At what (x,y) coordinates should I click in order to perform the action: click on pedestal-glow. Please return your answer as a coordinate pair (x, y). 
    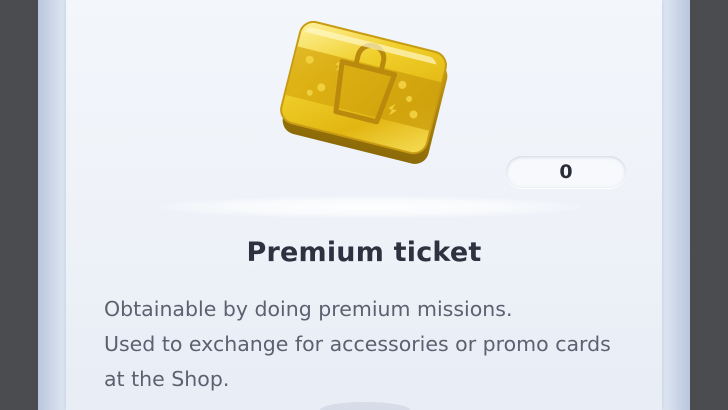
    Looking at the image, I should click on (370, 207).